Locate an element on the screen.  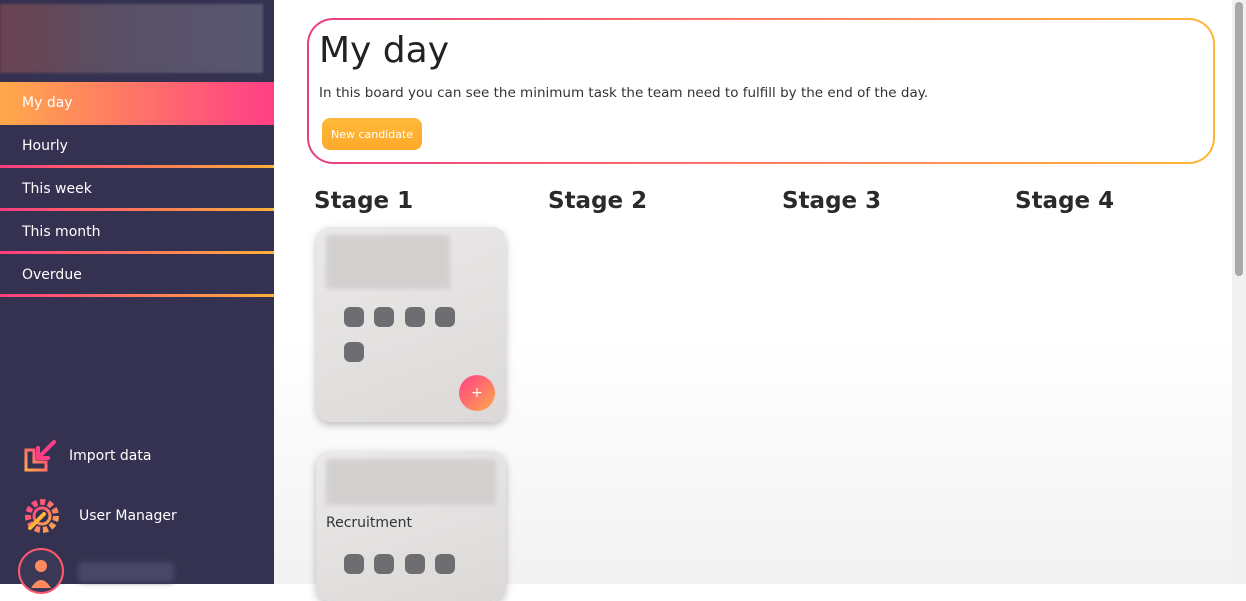
sidebar-item-overdue: Overdue is located at coordinates (137, 275).